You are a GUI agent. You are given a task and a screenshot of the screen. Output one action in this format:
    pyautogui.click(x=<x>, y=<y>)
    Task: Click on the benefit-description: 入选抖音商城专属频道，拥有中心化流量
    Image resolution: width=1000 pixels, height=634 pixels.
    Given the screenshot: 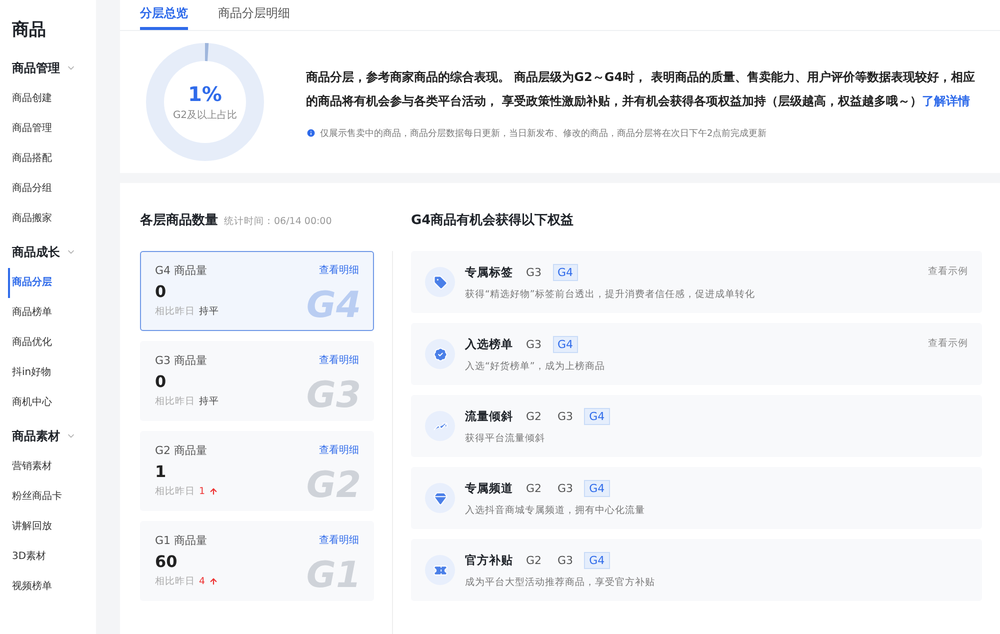 What is the action you would take?
    pyautogui.click(x=555, y=510)
    